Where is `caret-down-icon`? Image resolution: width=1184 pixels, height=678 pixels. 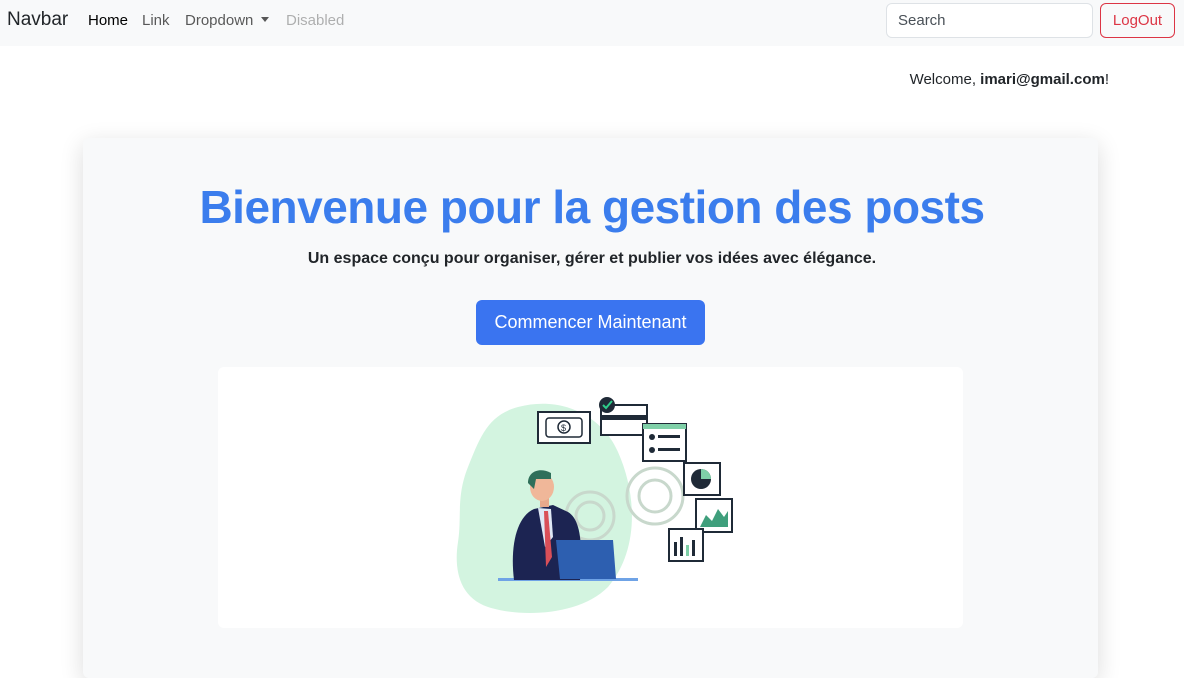
caret-down-icon is located at coordinates (265, 19).